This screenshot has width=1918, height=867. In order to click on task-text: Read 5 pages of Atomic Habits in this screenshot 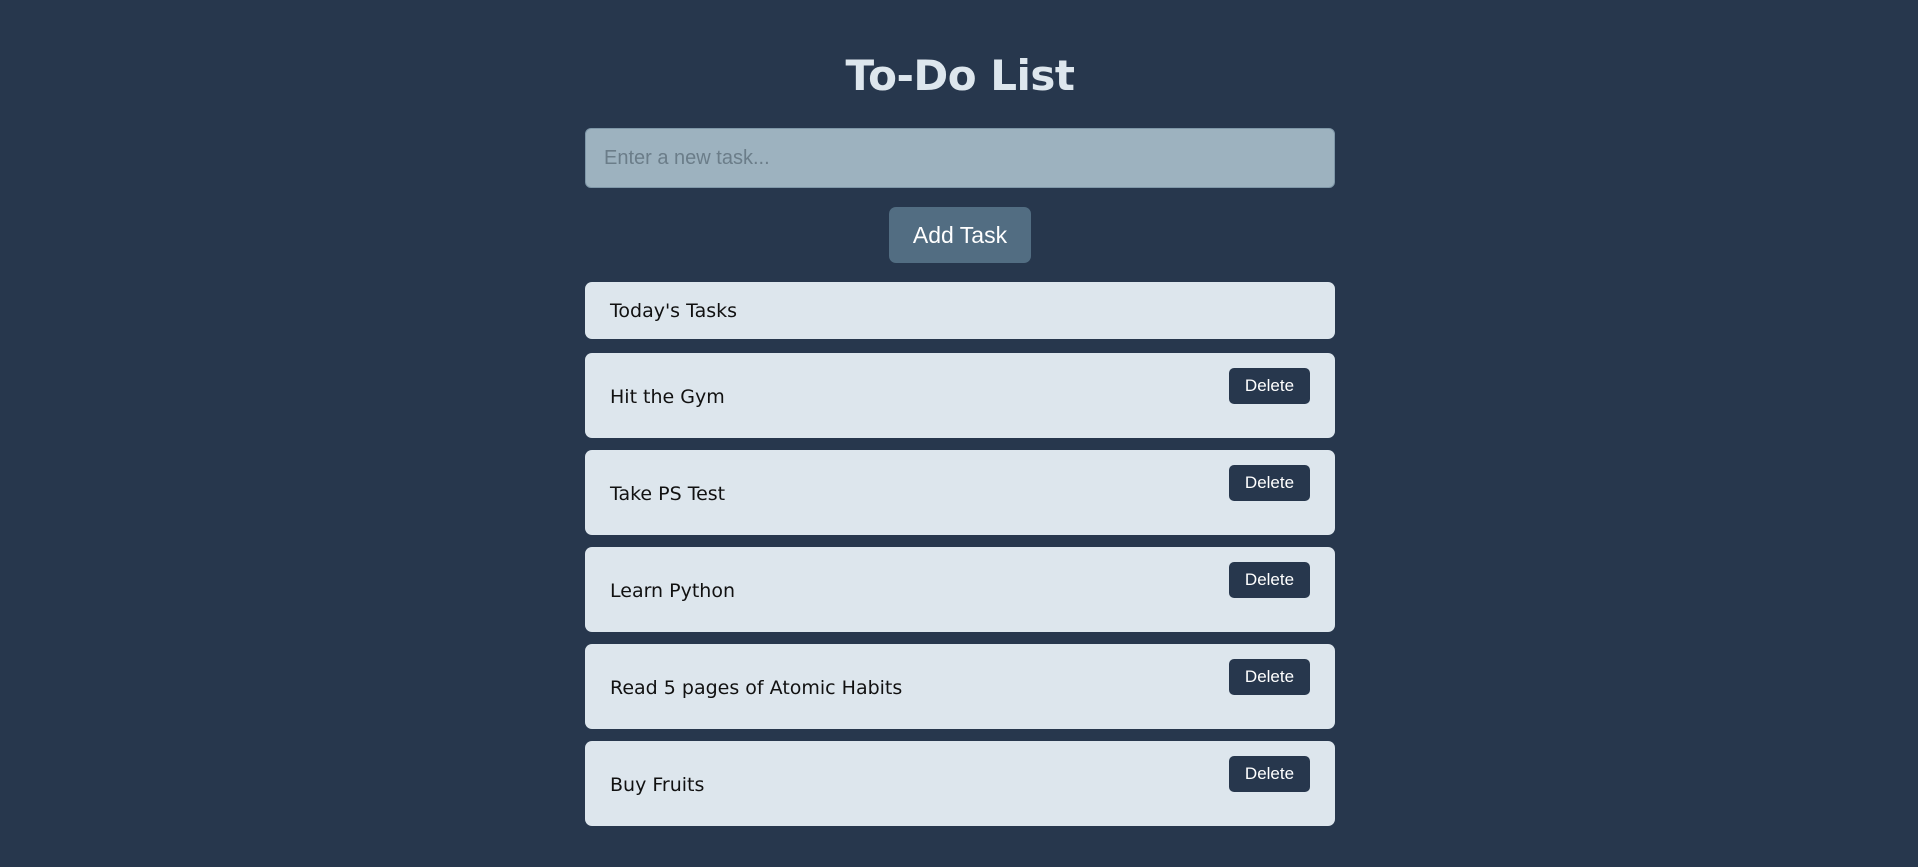, I will do `click(756, 688)`.